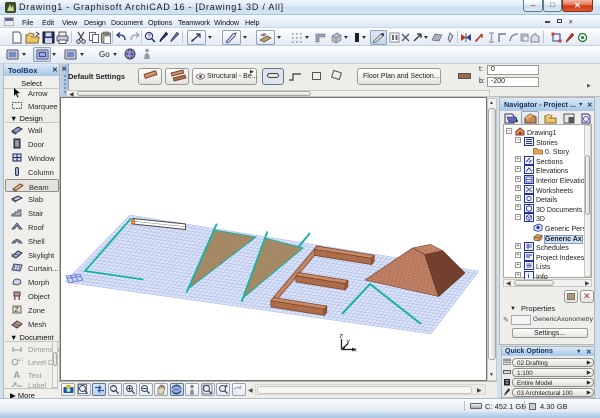 The width and height of the screenshot is (600, 418). I want to click on svg-text: Z, so click(17, 310).